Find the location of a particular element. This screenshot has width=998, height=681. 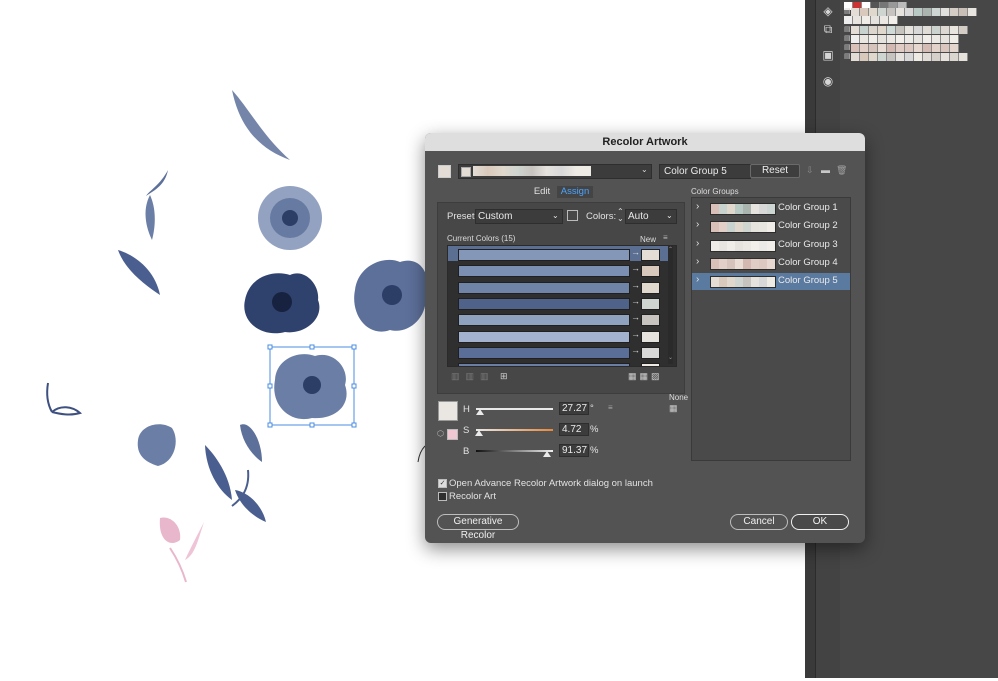

new-row-icon: ⊞ is located at coordinates (504, 376).